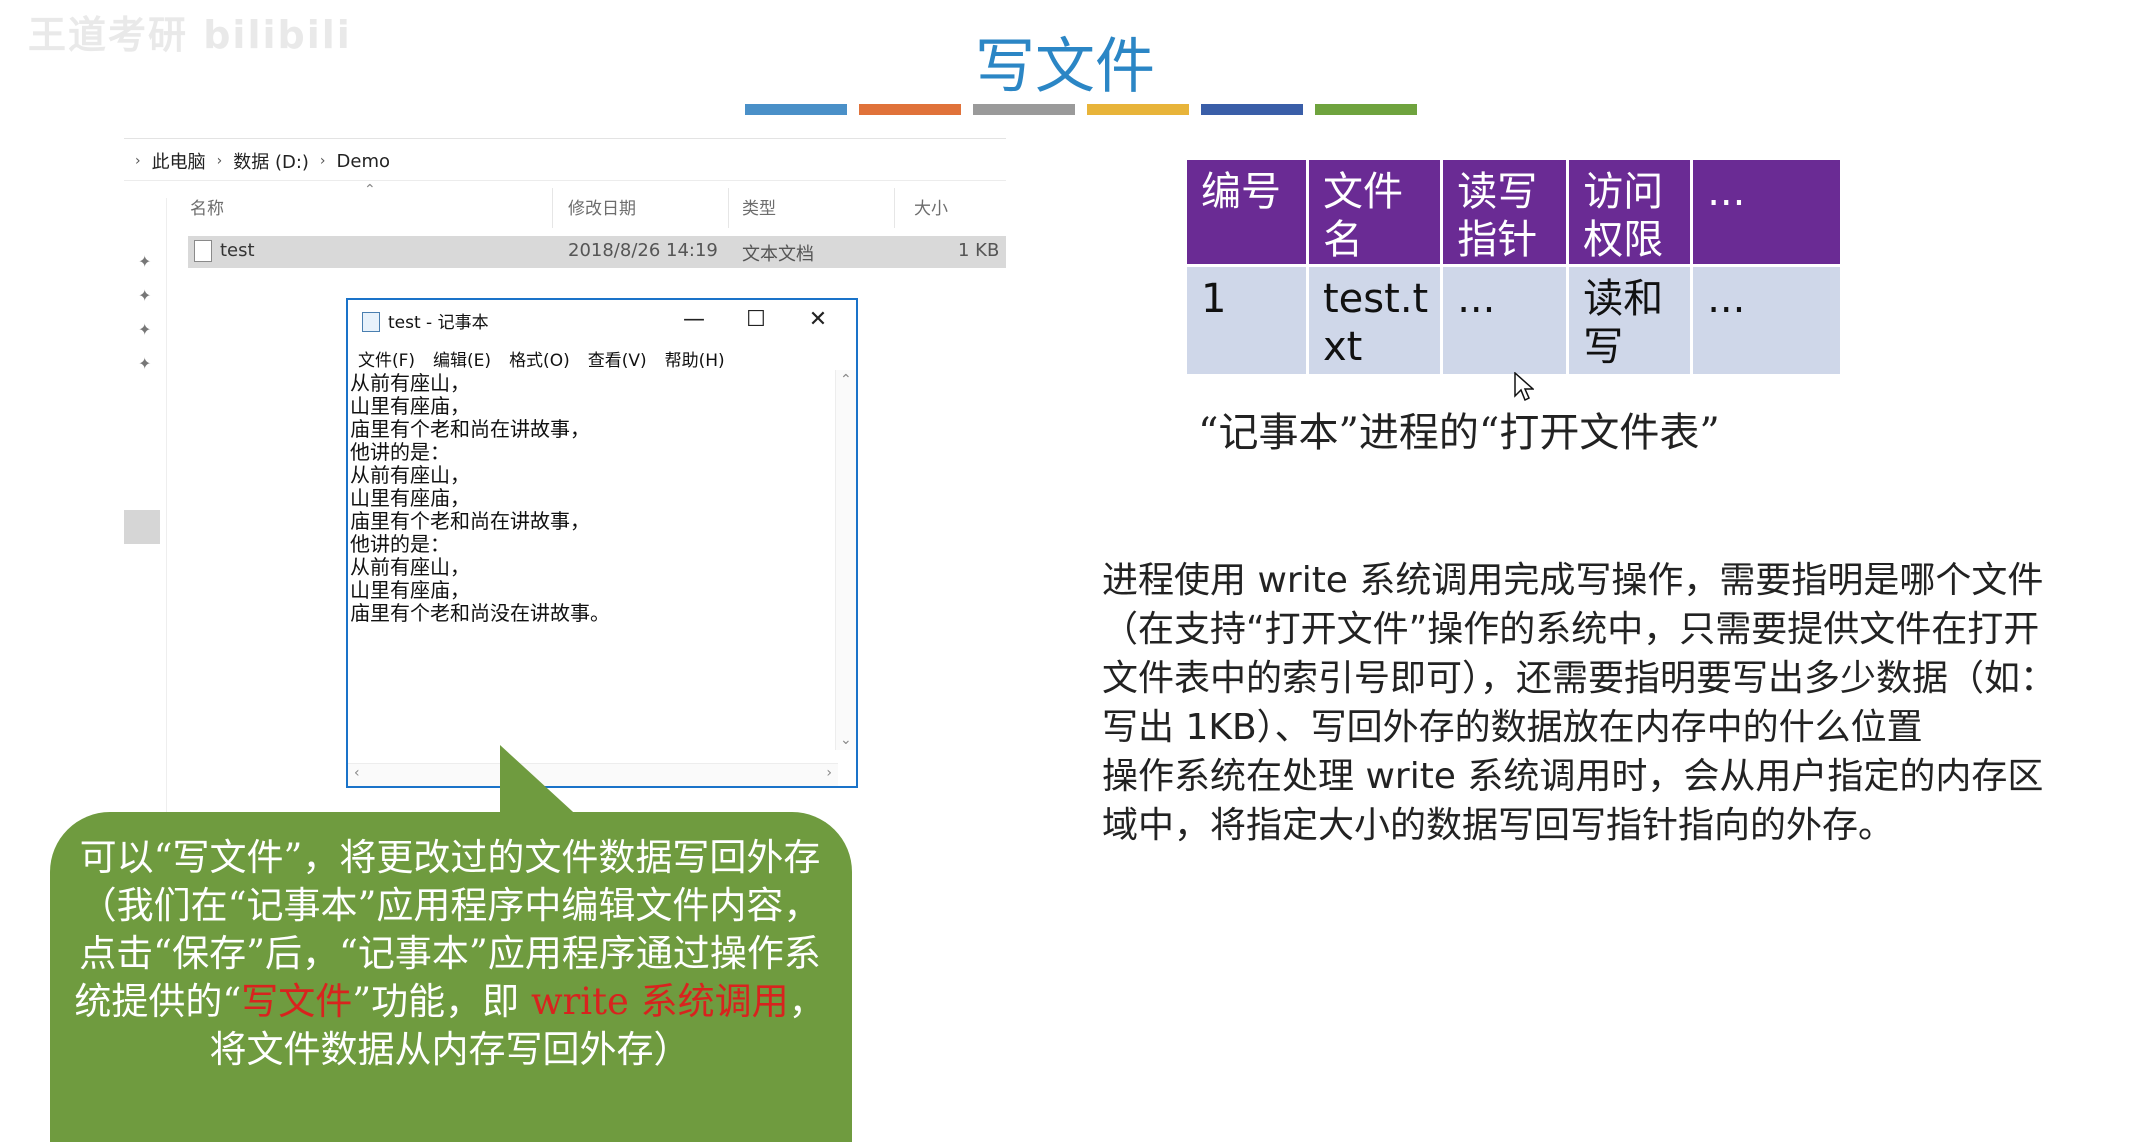 The image size is (2134, 1142). What do you see at coordinates (1374, 212) in the screenshot?
I see `header-cell: 文件 名` at bounding box center [1374, 212].